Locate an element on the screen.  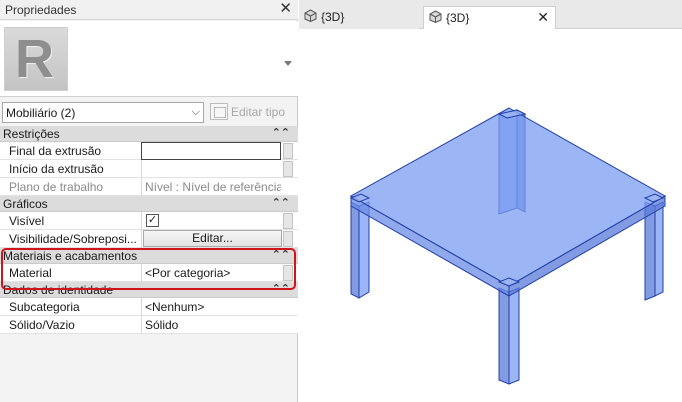
property-name: Final da extrusão is located at coordinates (55, 151).